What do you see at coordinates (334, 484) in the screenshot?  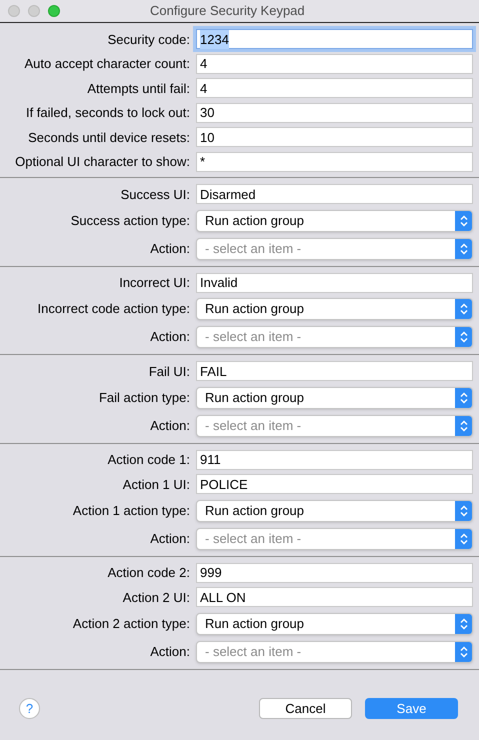 I see `text-field: POLICE` at bounding box center [334, 484].